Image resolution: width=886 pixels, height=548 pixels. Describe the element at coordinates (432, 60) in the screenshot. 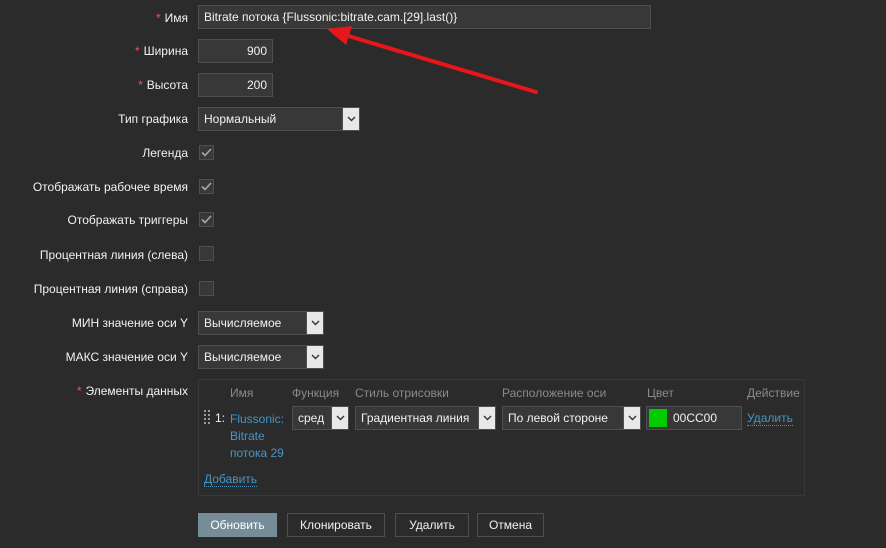

I see `annotation-arrow-icon` at that location.